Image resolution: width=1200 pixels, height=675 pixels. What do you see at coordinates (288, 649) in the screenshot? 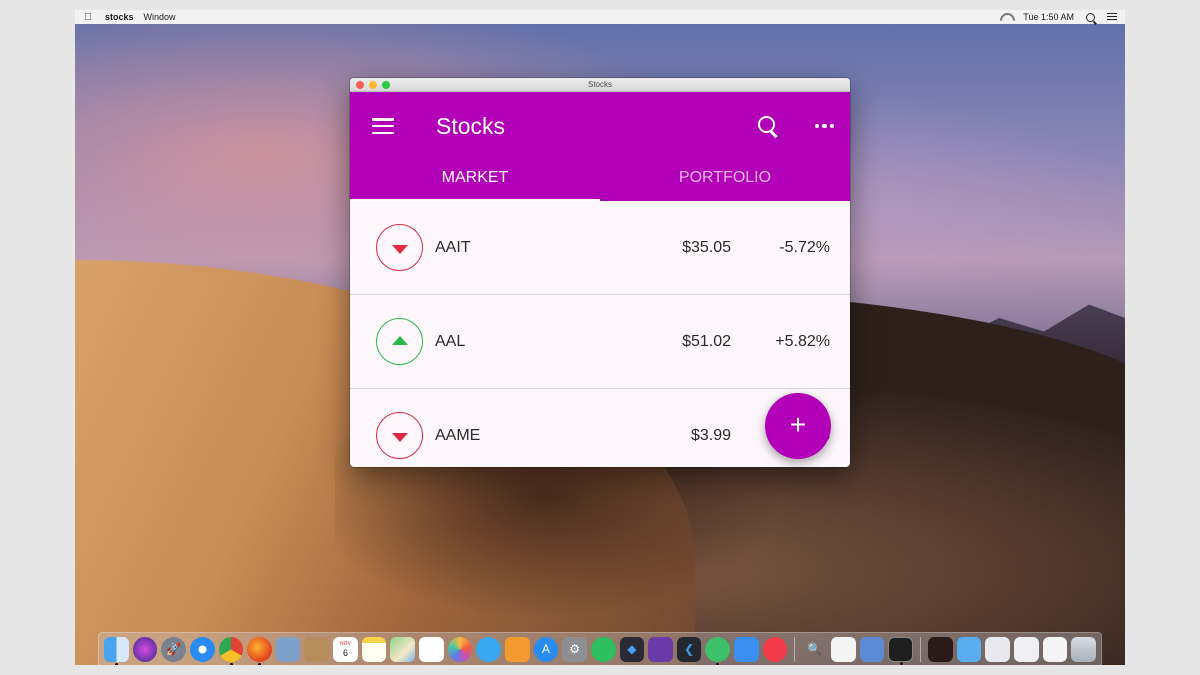
I see `preview-icon` at bounding box center [288, 649].